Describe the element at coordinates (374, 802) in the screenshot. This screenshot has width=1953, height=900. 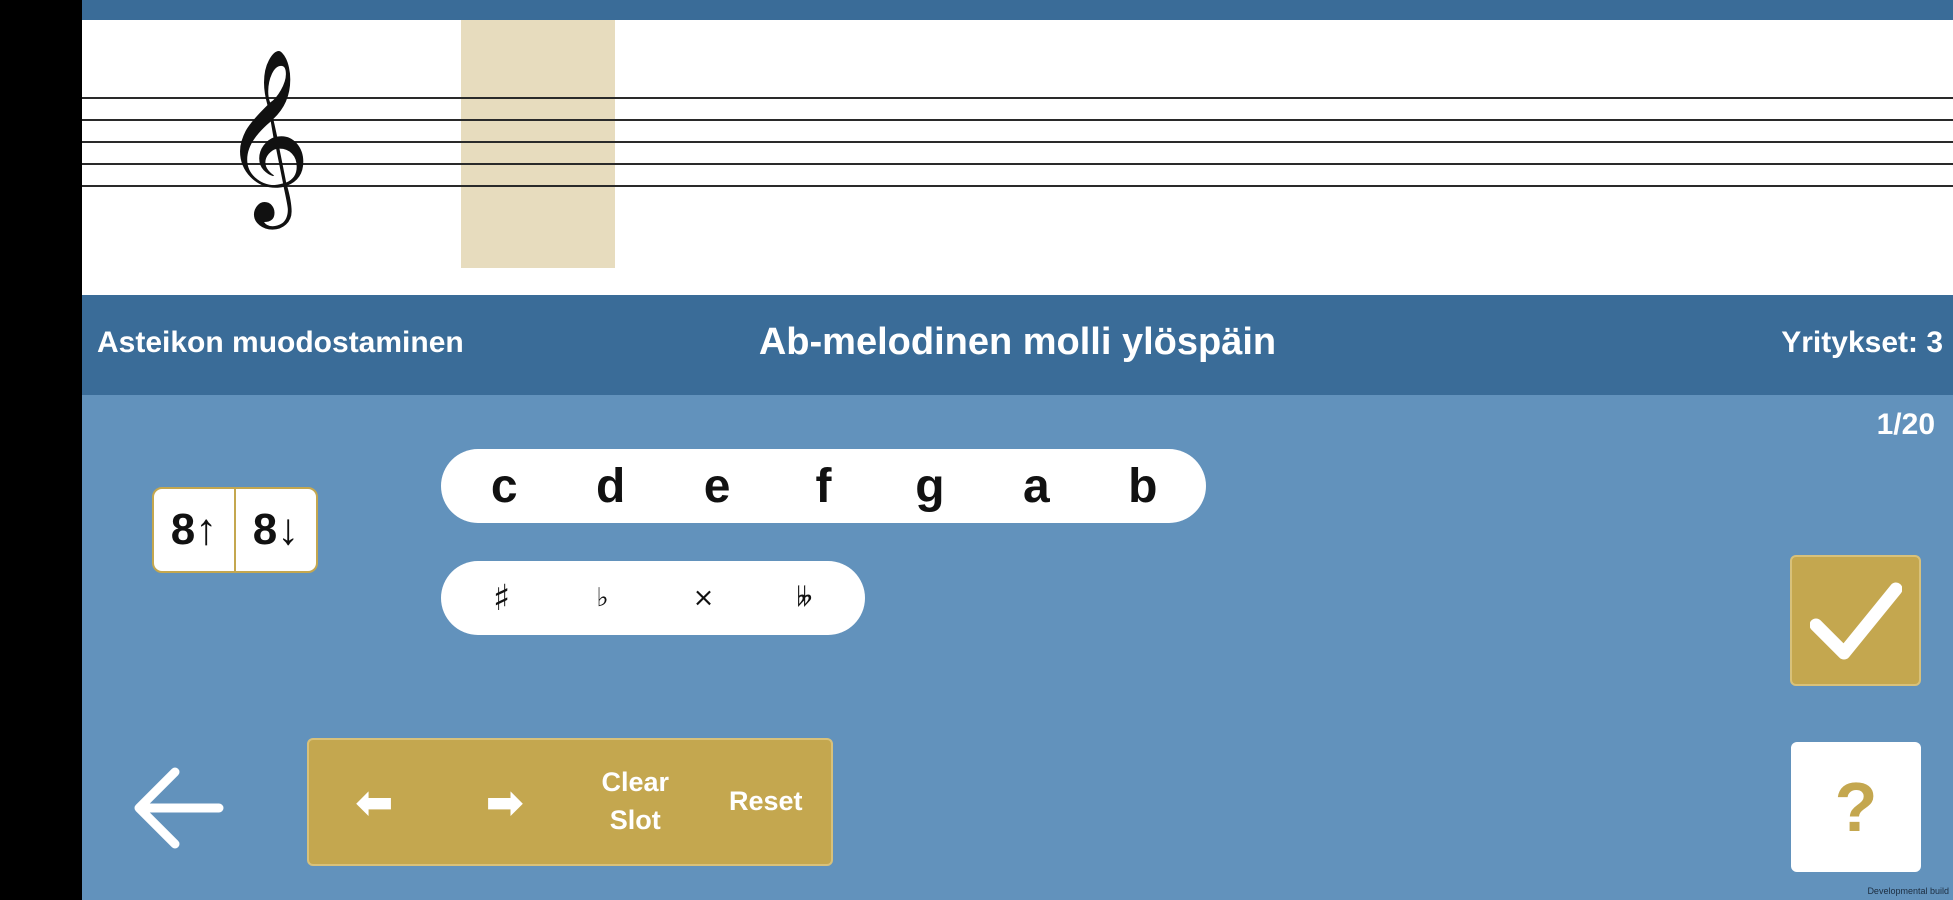
I see `move-left-button: ⬅` at that location.